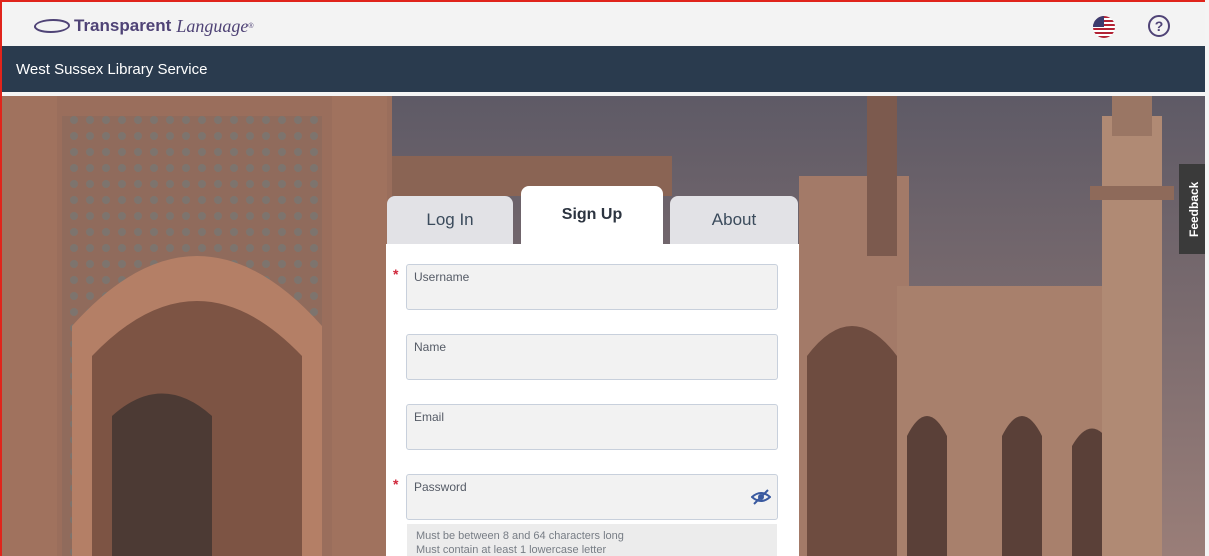  I want to click on brand-name-italic: Language, so click(212, 25).